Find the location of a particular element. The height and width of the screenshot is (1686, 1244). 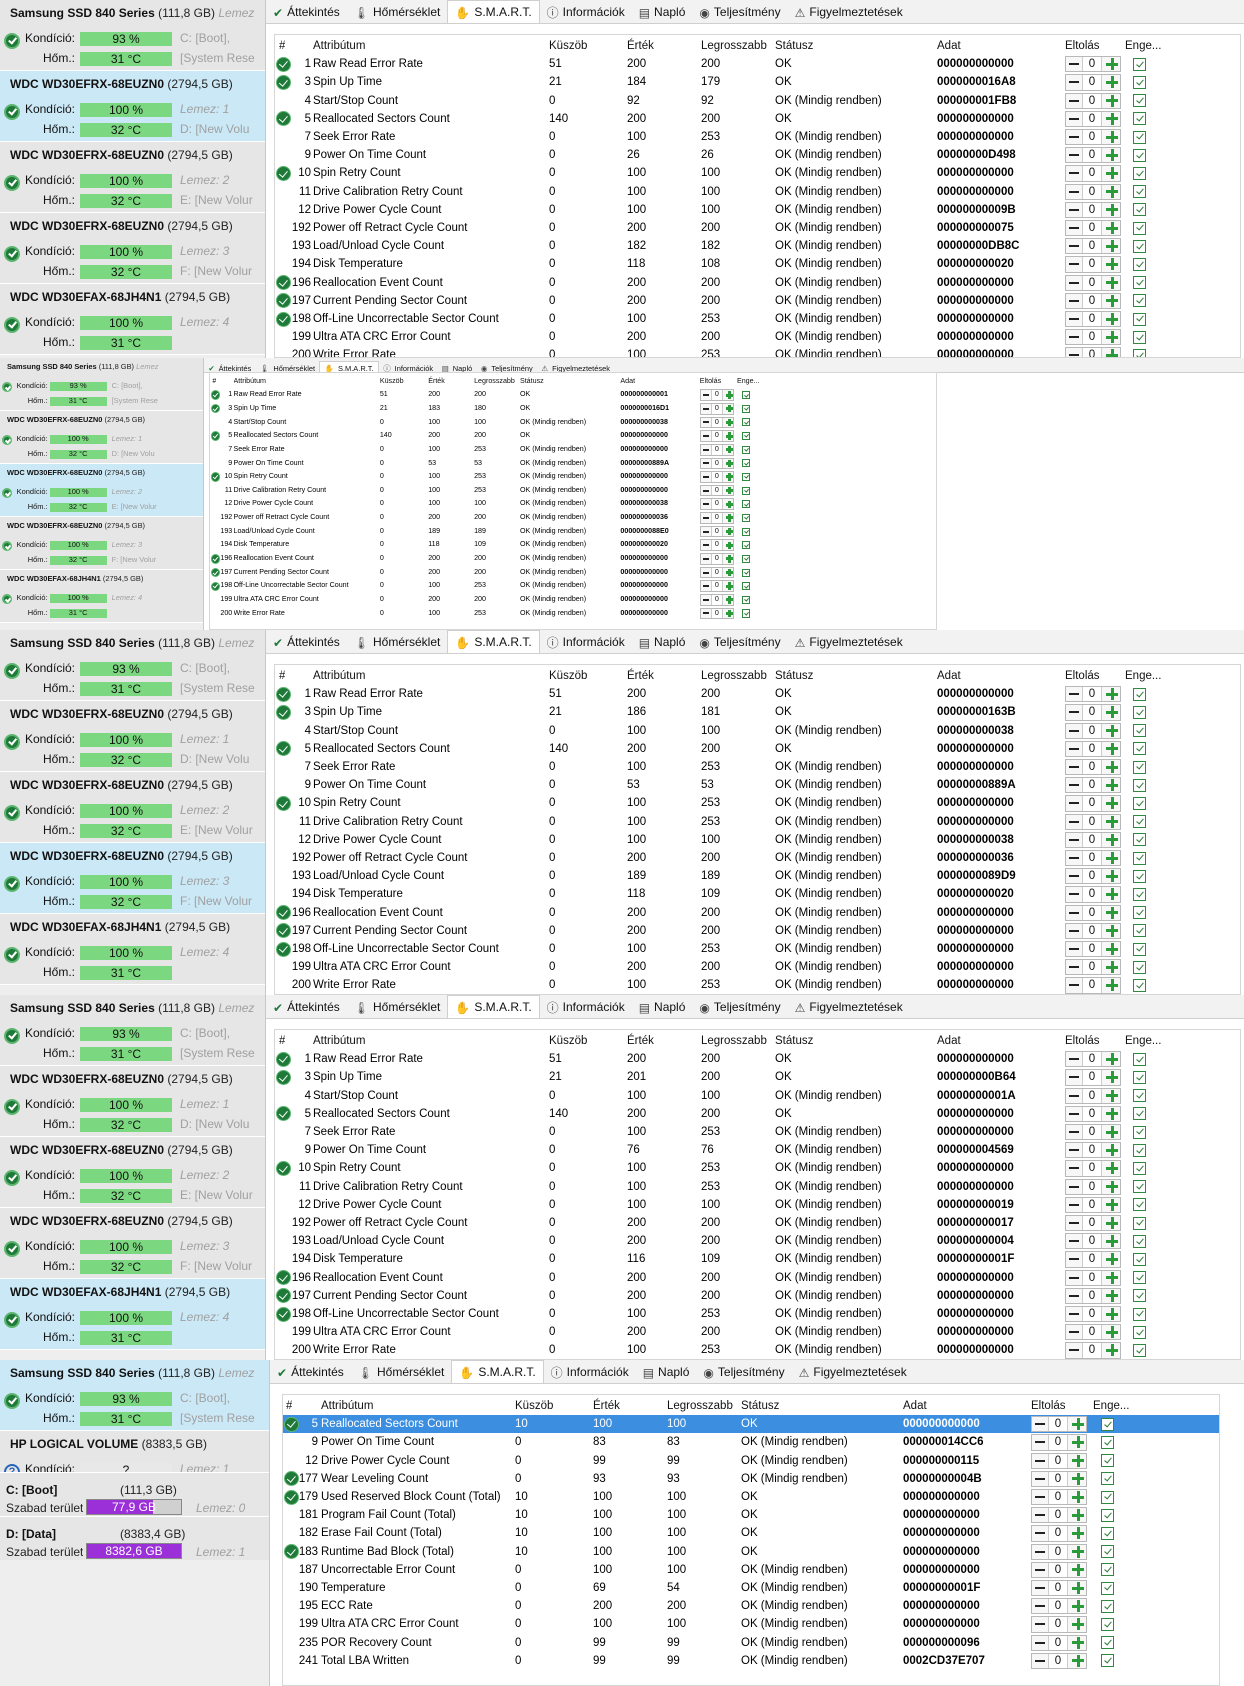

table-row: 3 Spin Up Time 21 184 179 OK 0000000016A8 0 is located at coordinates (757, 82).